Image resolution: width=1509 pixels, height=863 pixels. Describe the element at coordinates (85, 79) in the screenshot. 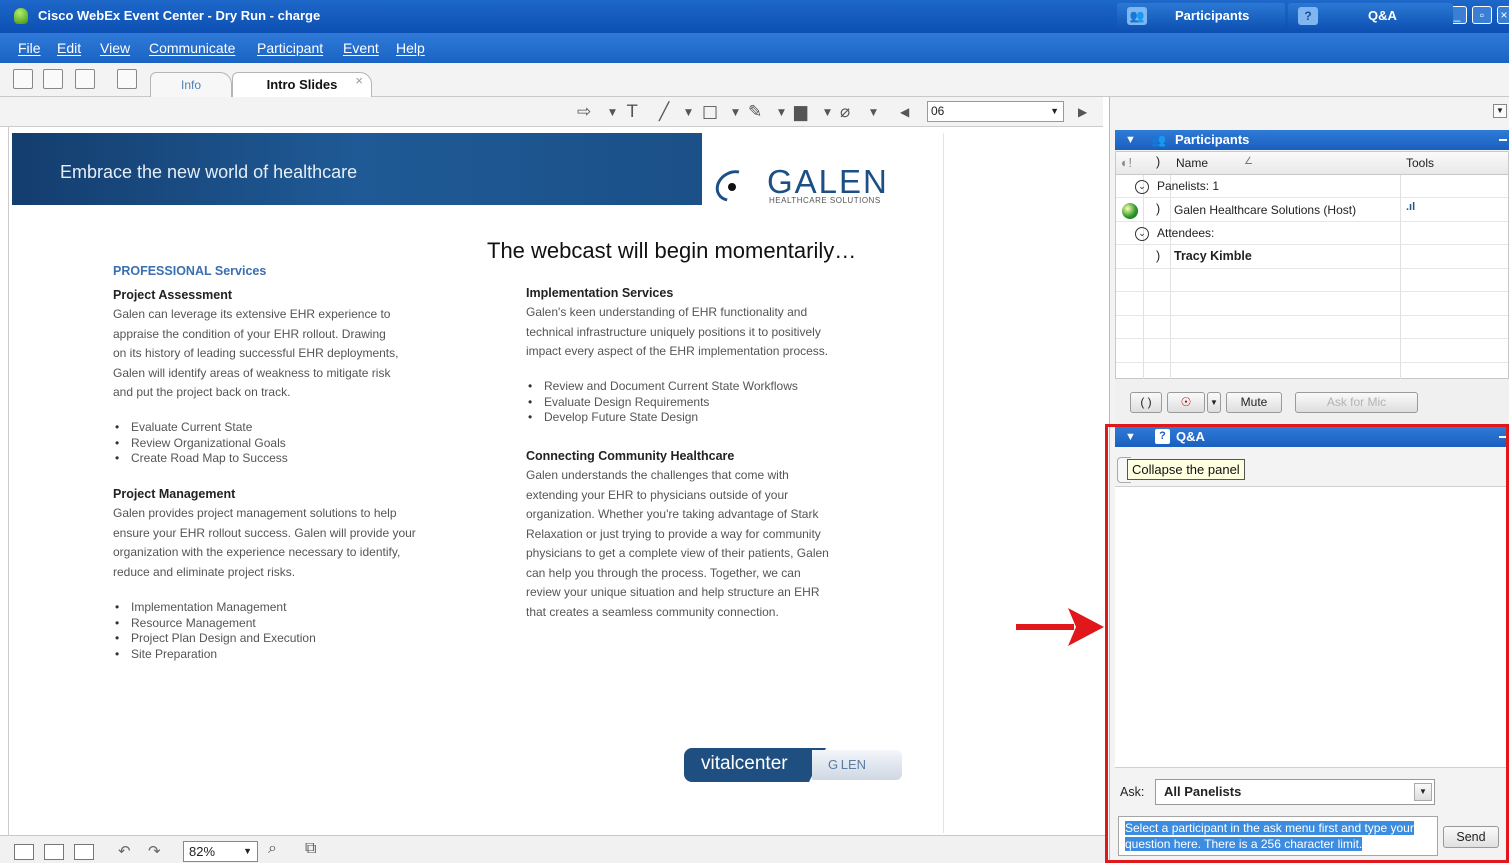

I see `fullscreen-icon` at that location.